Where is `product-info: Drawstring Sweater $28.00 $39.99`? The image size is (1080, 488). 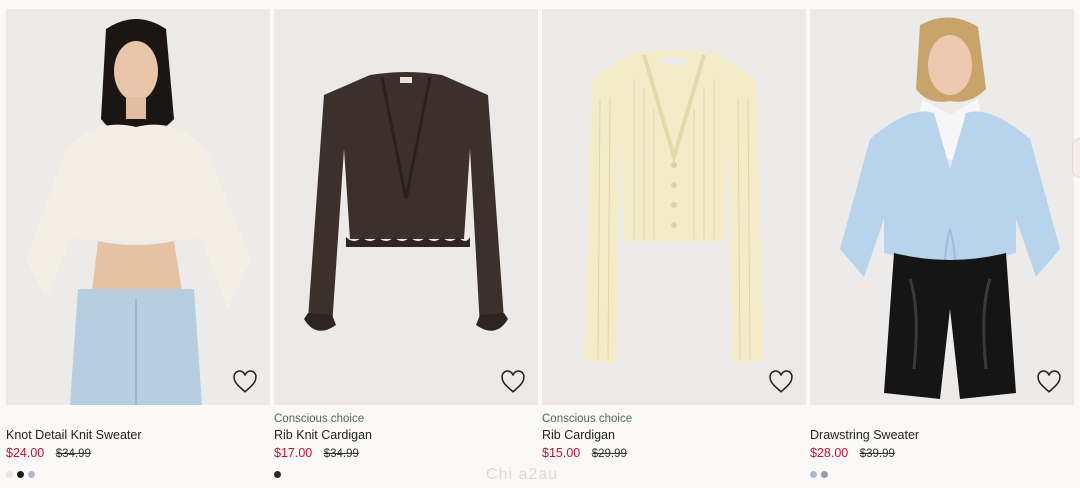 product-info: Drawstring Sweater $28.00 $39.99 is located at coordinates (942, 445).